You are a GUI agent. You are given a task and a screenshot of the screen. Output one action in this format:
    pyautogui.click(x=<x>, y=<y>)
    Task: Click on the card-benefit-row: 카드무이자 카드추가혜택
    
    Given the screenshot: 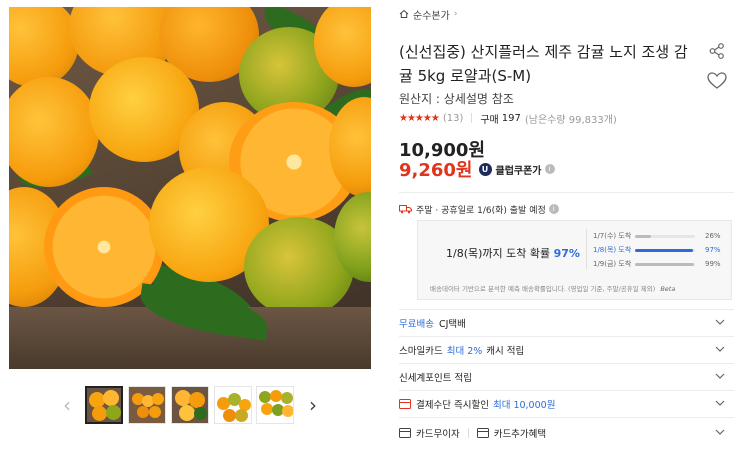 What is the action you would take?
    pyautogui.click(x=566, y=433)
    